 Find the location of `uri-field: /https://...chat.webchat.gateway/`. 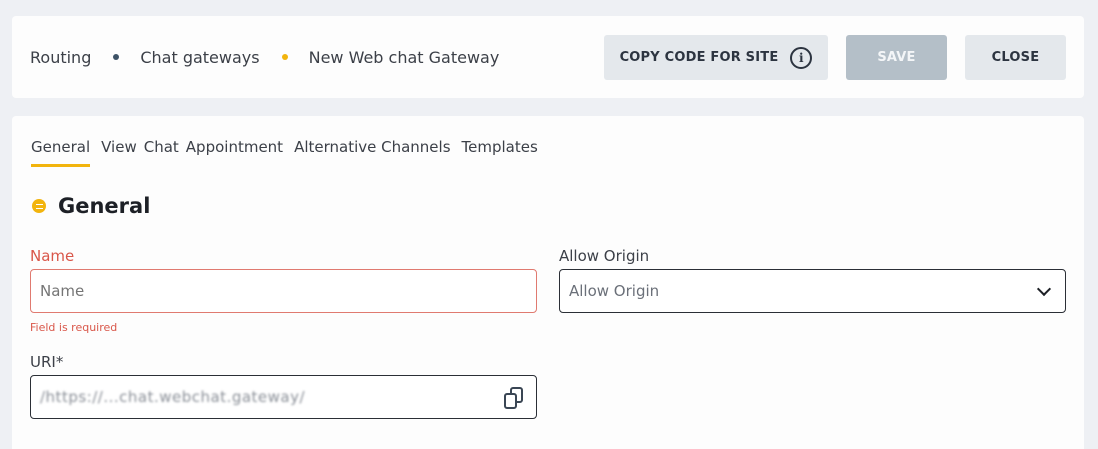

uri-field: /https://...chat.webchat.gateway/ is located at coordinates (283, 397).